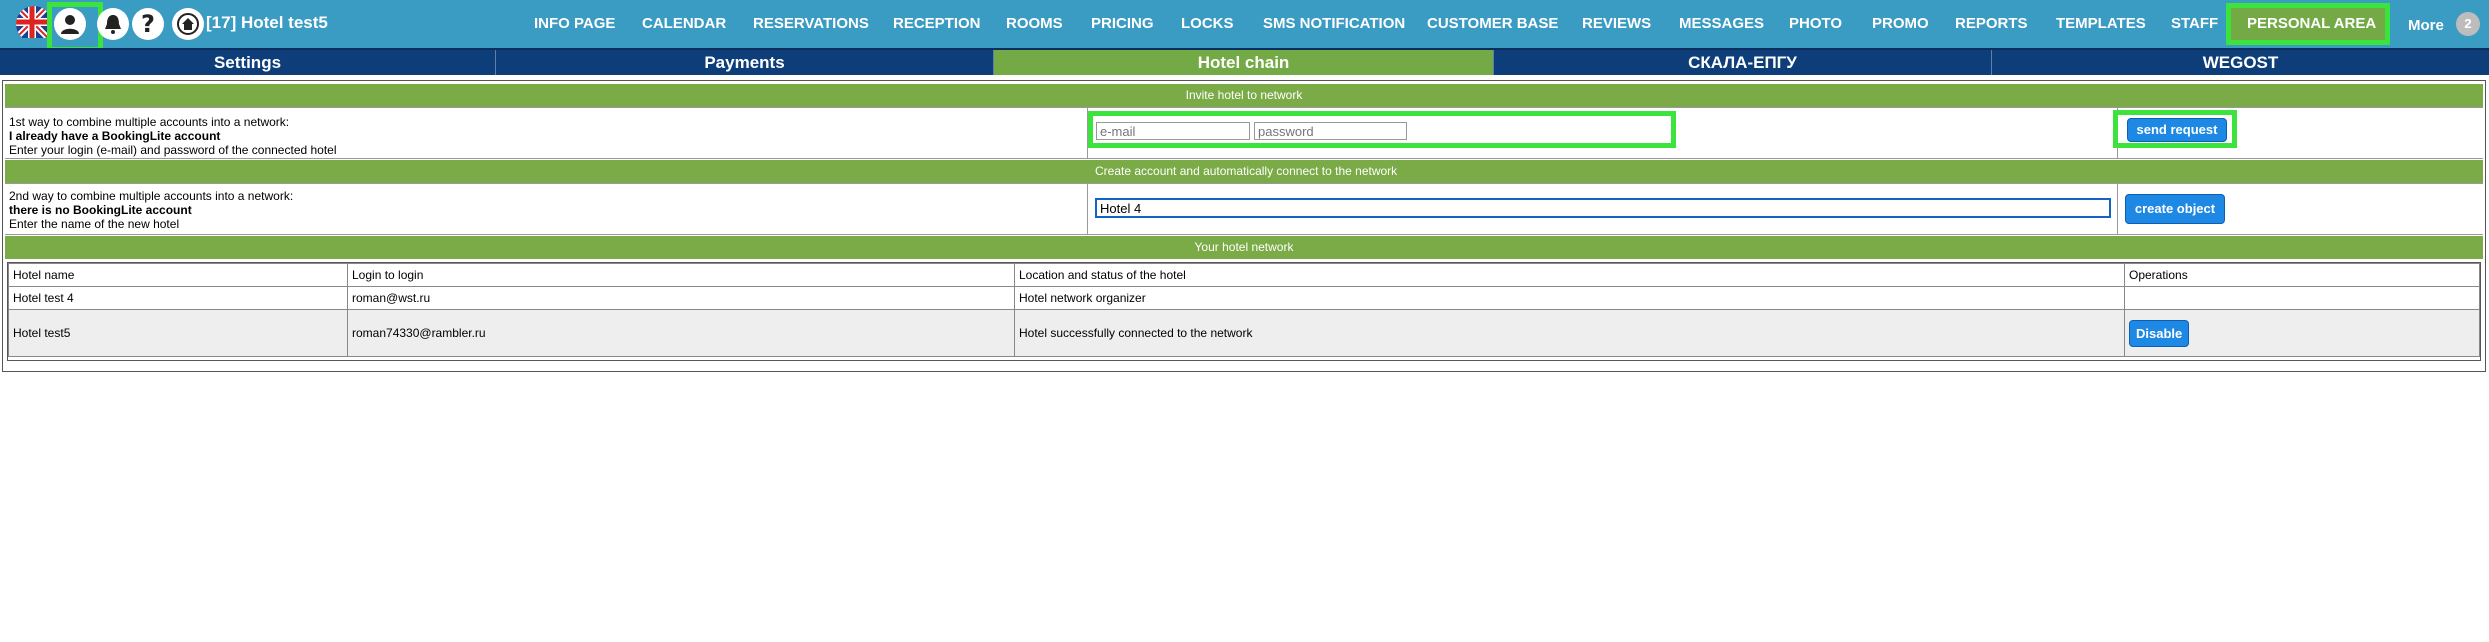 The image size is (2489, 642). What do you see at coordinates (1122, 23) in the screenshot?
I see `nav-pricing: PRICING` at bounding box center [1122, 23].